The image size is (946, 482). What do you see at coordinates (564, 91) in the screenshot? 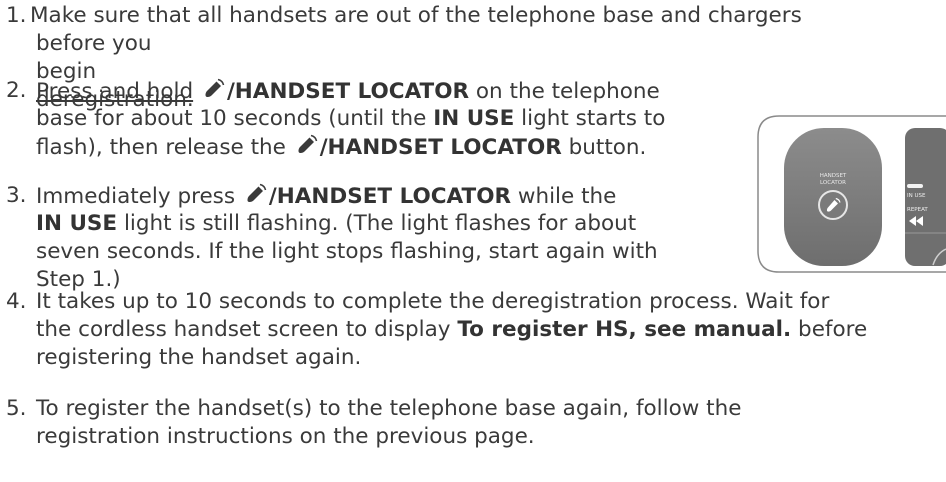
I see `step-text: on the telephone` at bounding box center [564, 91].